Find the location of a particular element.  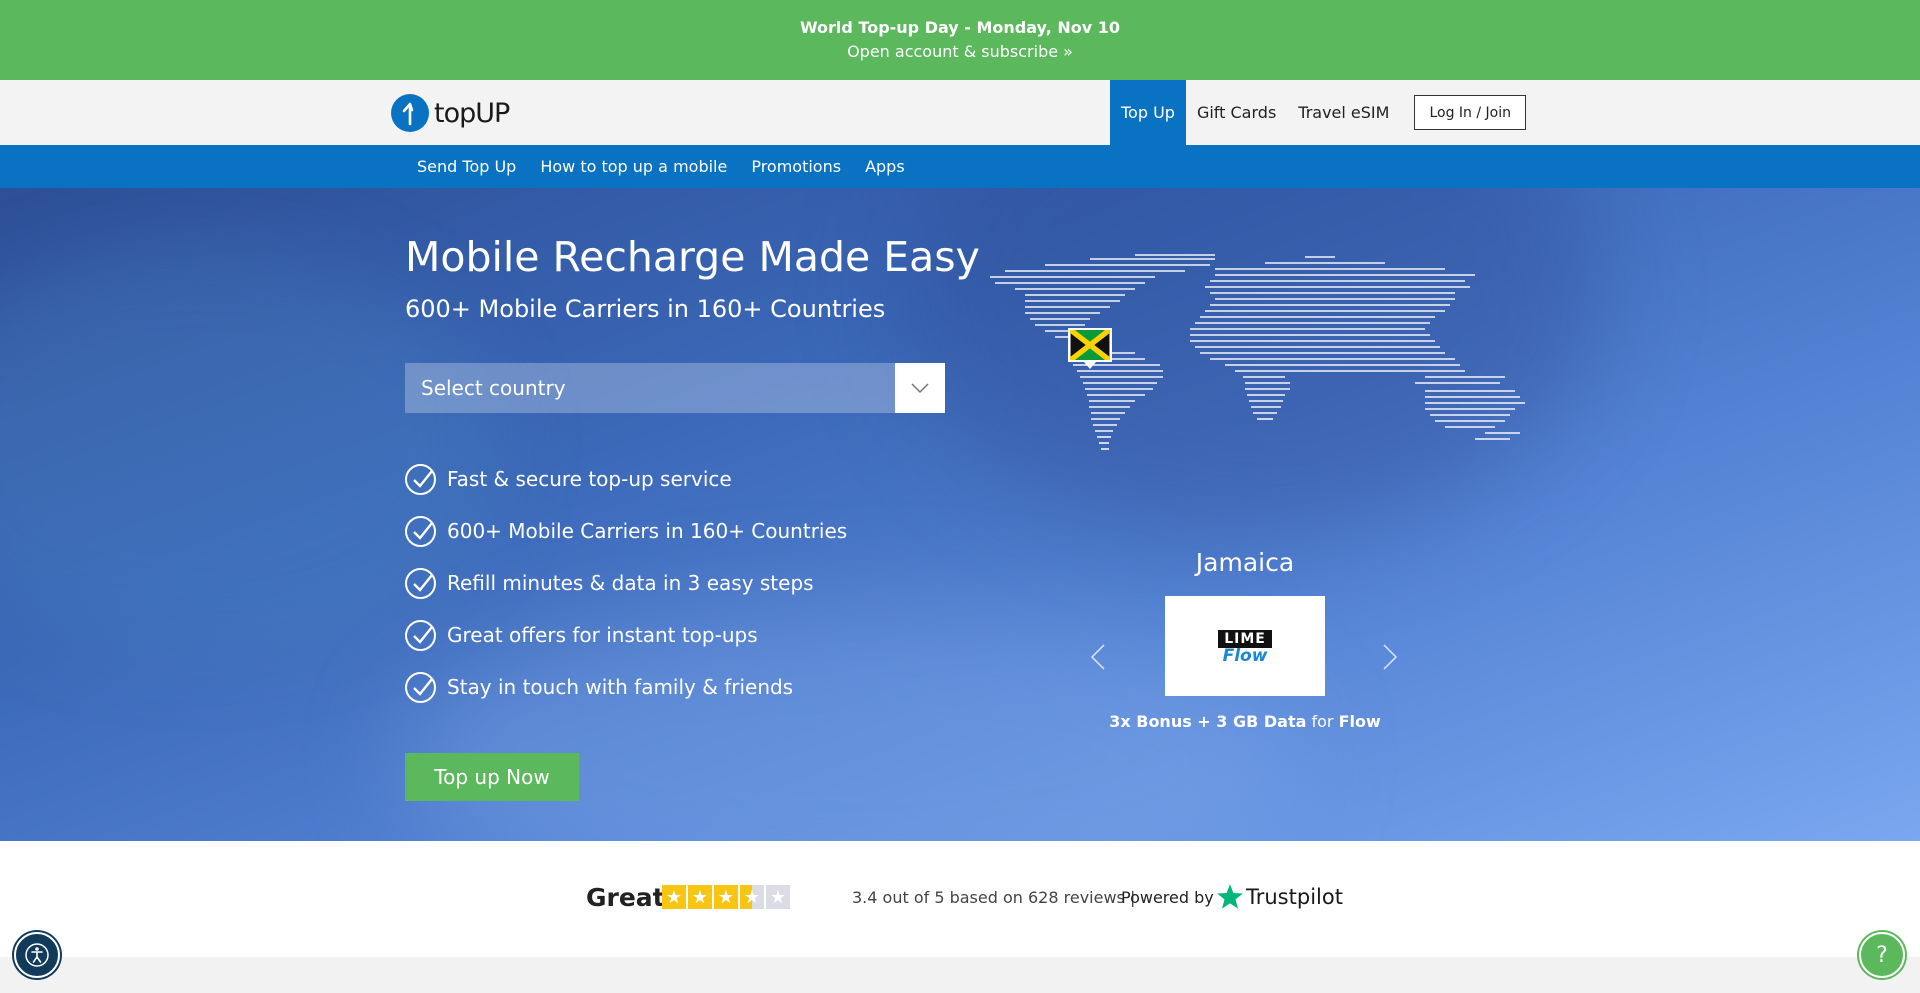

carrier-logo: LIME Flow is located at coordinates (1245, 647).